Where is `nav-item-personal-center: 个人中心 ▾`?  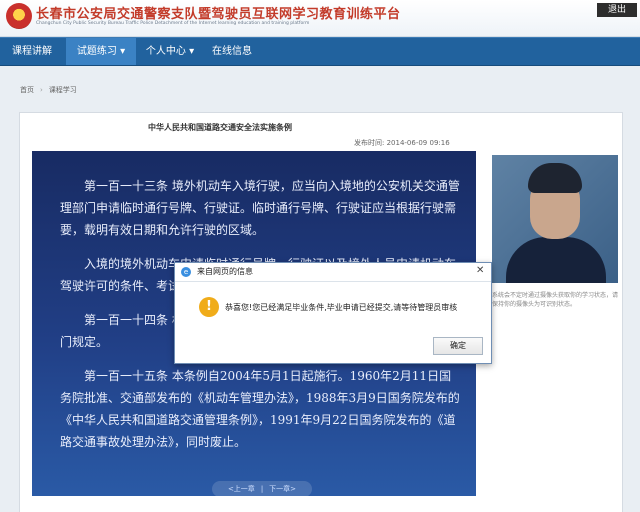
nav-item-personal-center: 个人中心 ▾ is located at coordinates (170, 51).